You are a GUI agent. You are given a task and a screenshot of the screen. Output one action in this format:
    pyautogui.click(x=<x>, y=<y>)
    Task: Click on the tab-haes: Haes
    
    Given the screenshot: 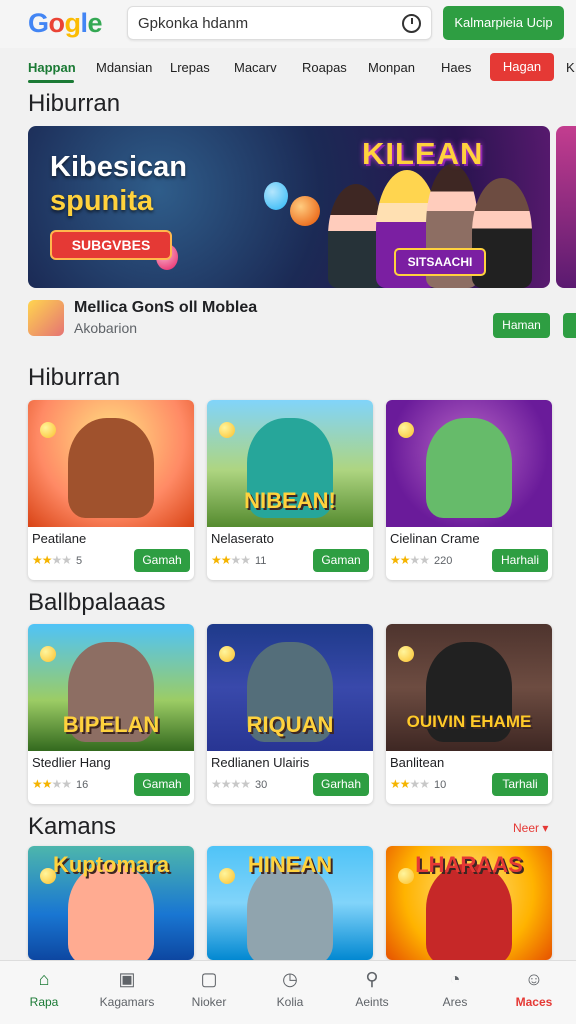 What is the action you would take?
    pyautogui.click(x=456, y=67)
    